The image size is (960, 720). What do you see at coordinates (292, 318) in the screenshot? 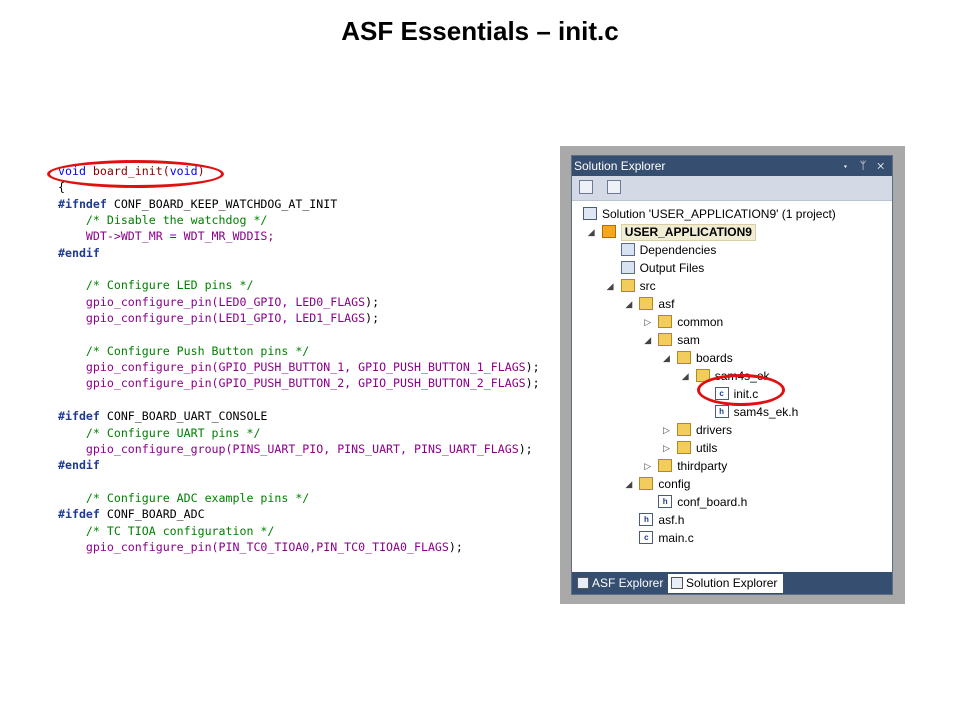
I see `code-token: LED1_GPIO, LED1_FLAGS` at bounding box center [292, 318].